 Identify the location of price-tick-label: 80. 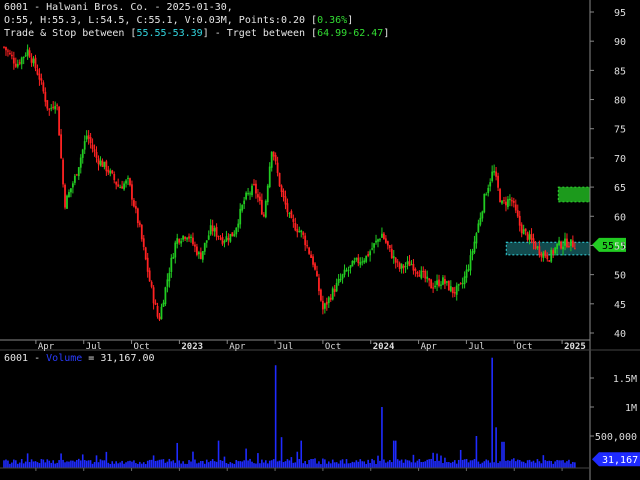
(620, 101).